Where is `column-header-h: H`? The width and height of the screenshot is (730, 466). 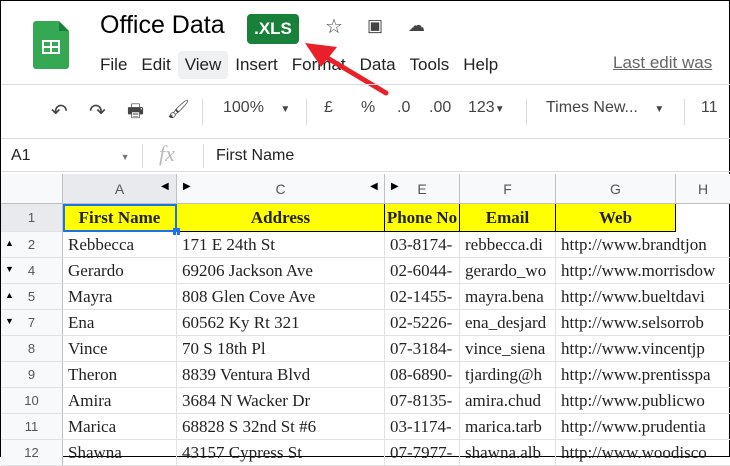
column-header-h: H is located at coordinates (703, 189).